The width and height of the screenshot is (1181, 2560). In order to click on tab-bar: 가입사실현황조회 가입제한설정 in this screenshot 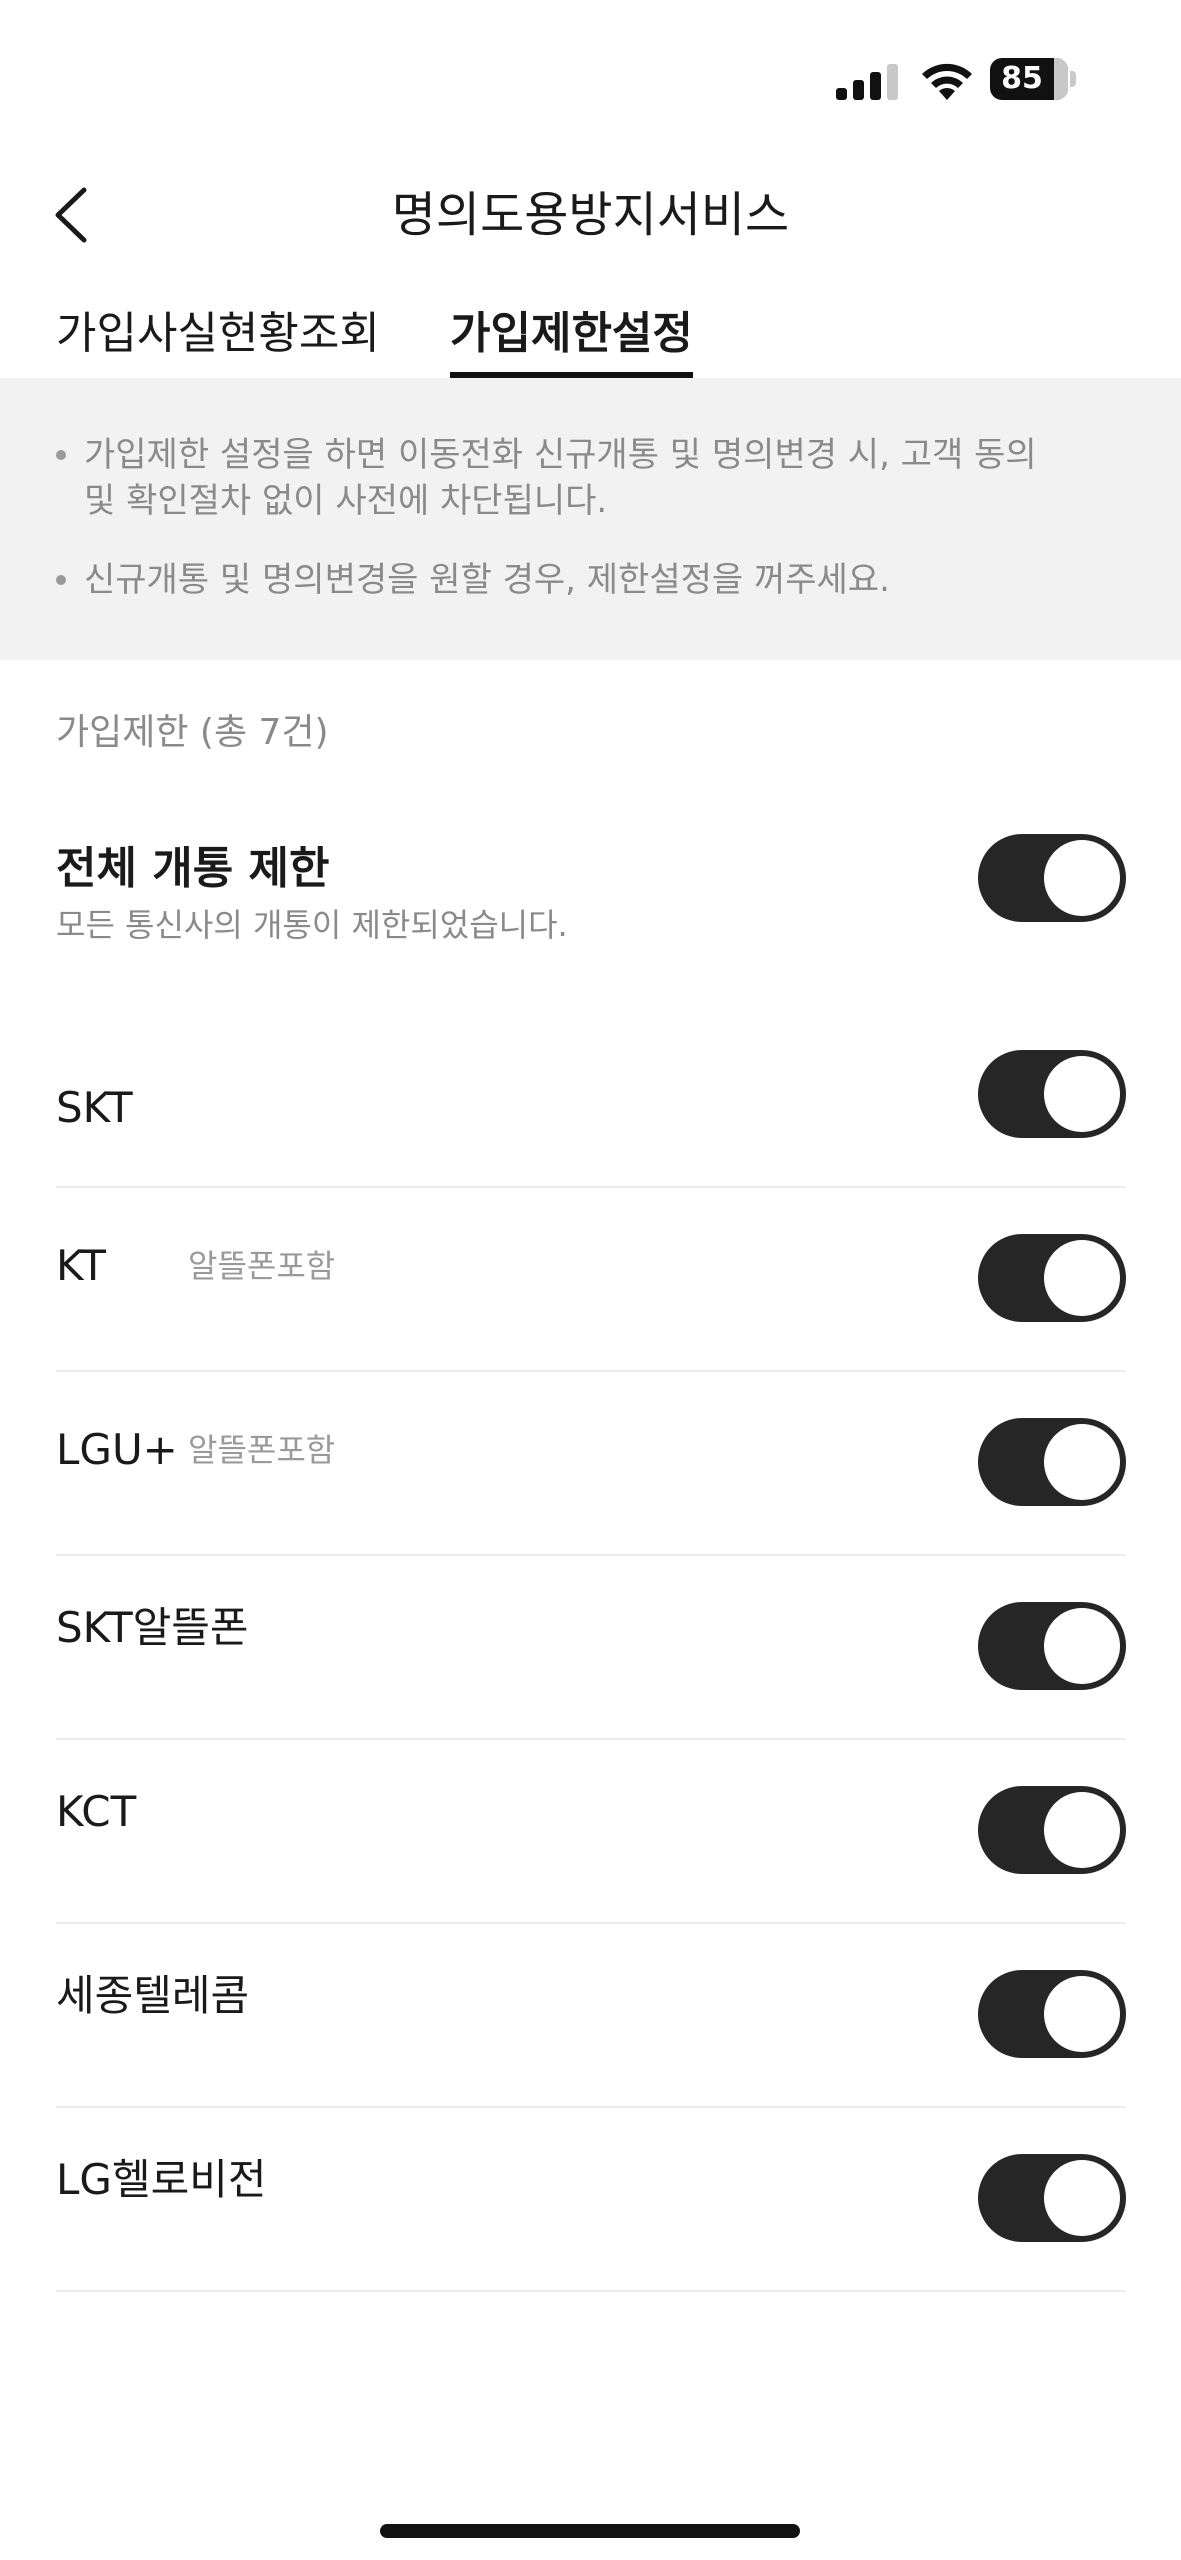, I will do `click(590, 334)`.